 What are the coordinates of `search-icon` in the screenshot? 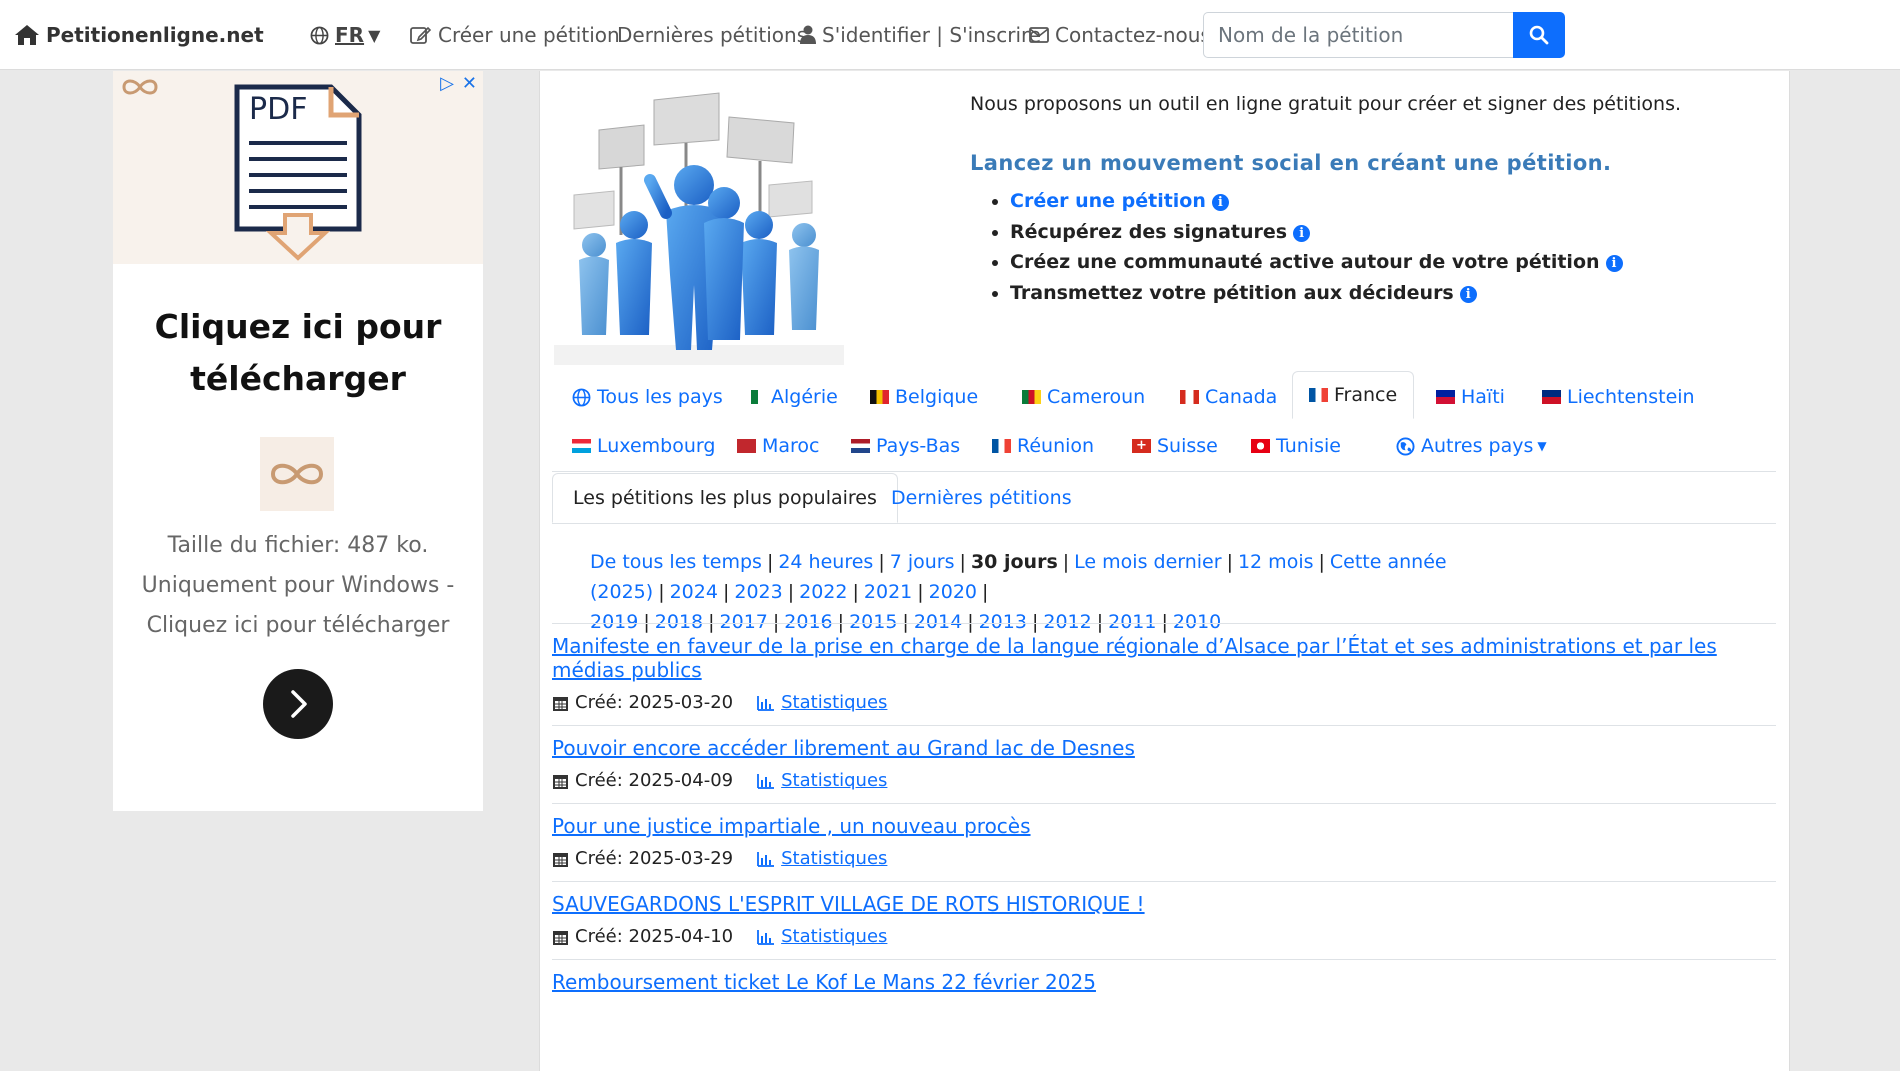 It's located at (1539, 35).